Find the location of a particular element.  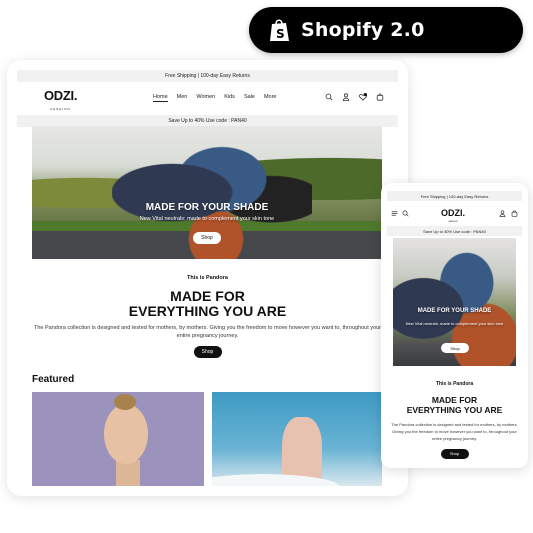

shopify-bag-icon: S is located at coordinates (279, 30).